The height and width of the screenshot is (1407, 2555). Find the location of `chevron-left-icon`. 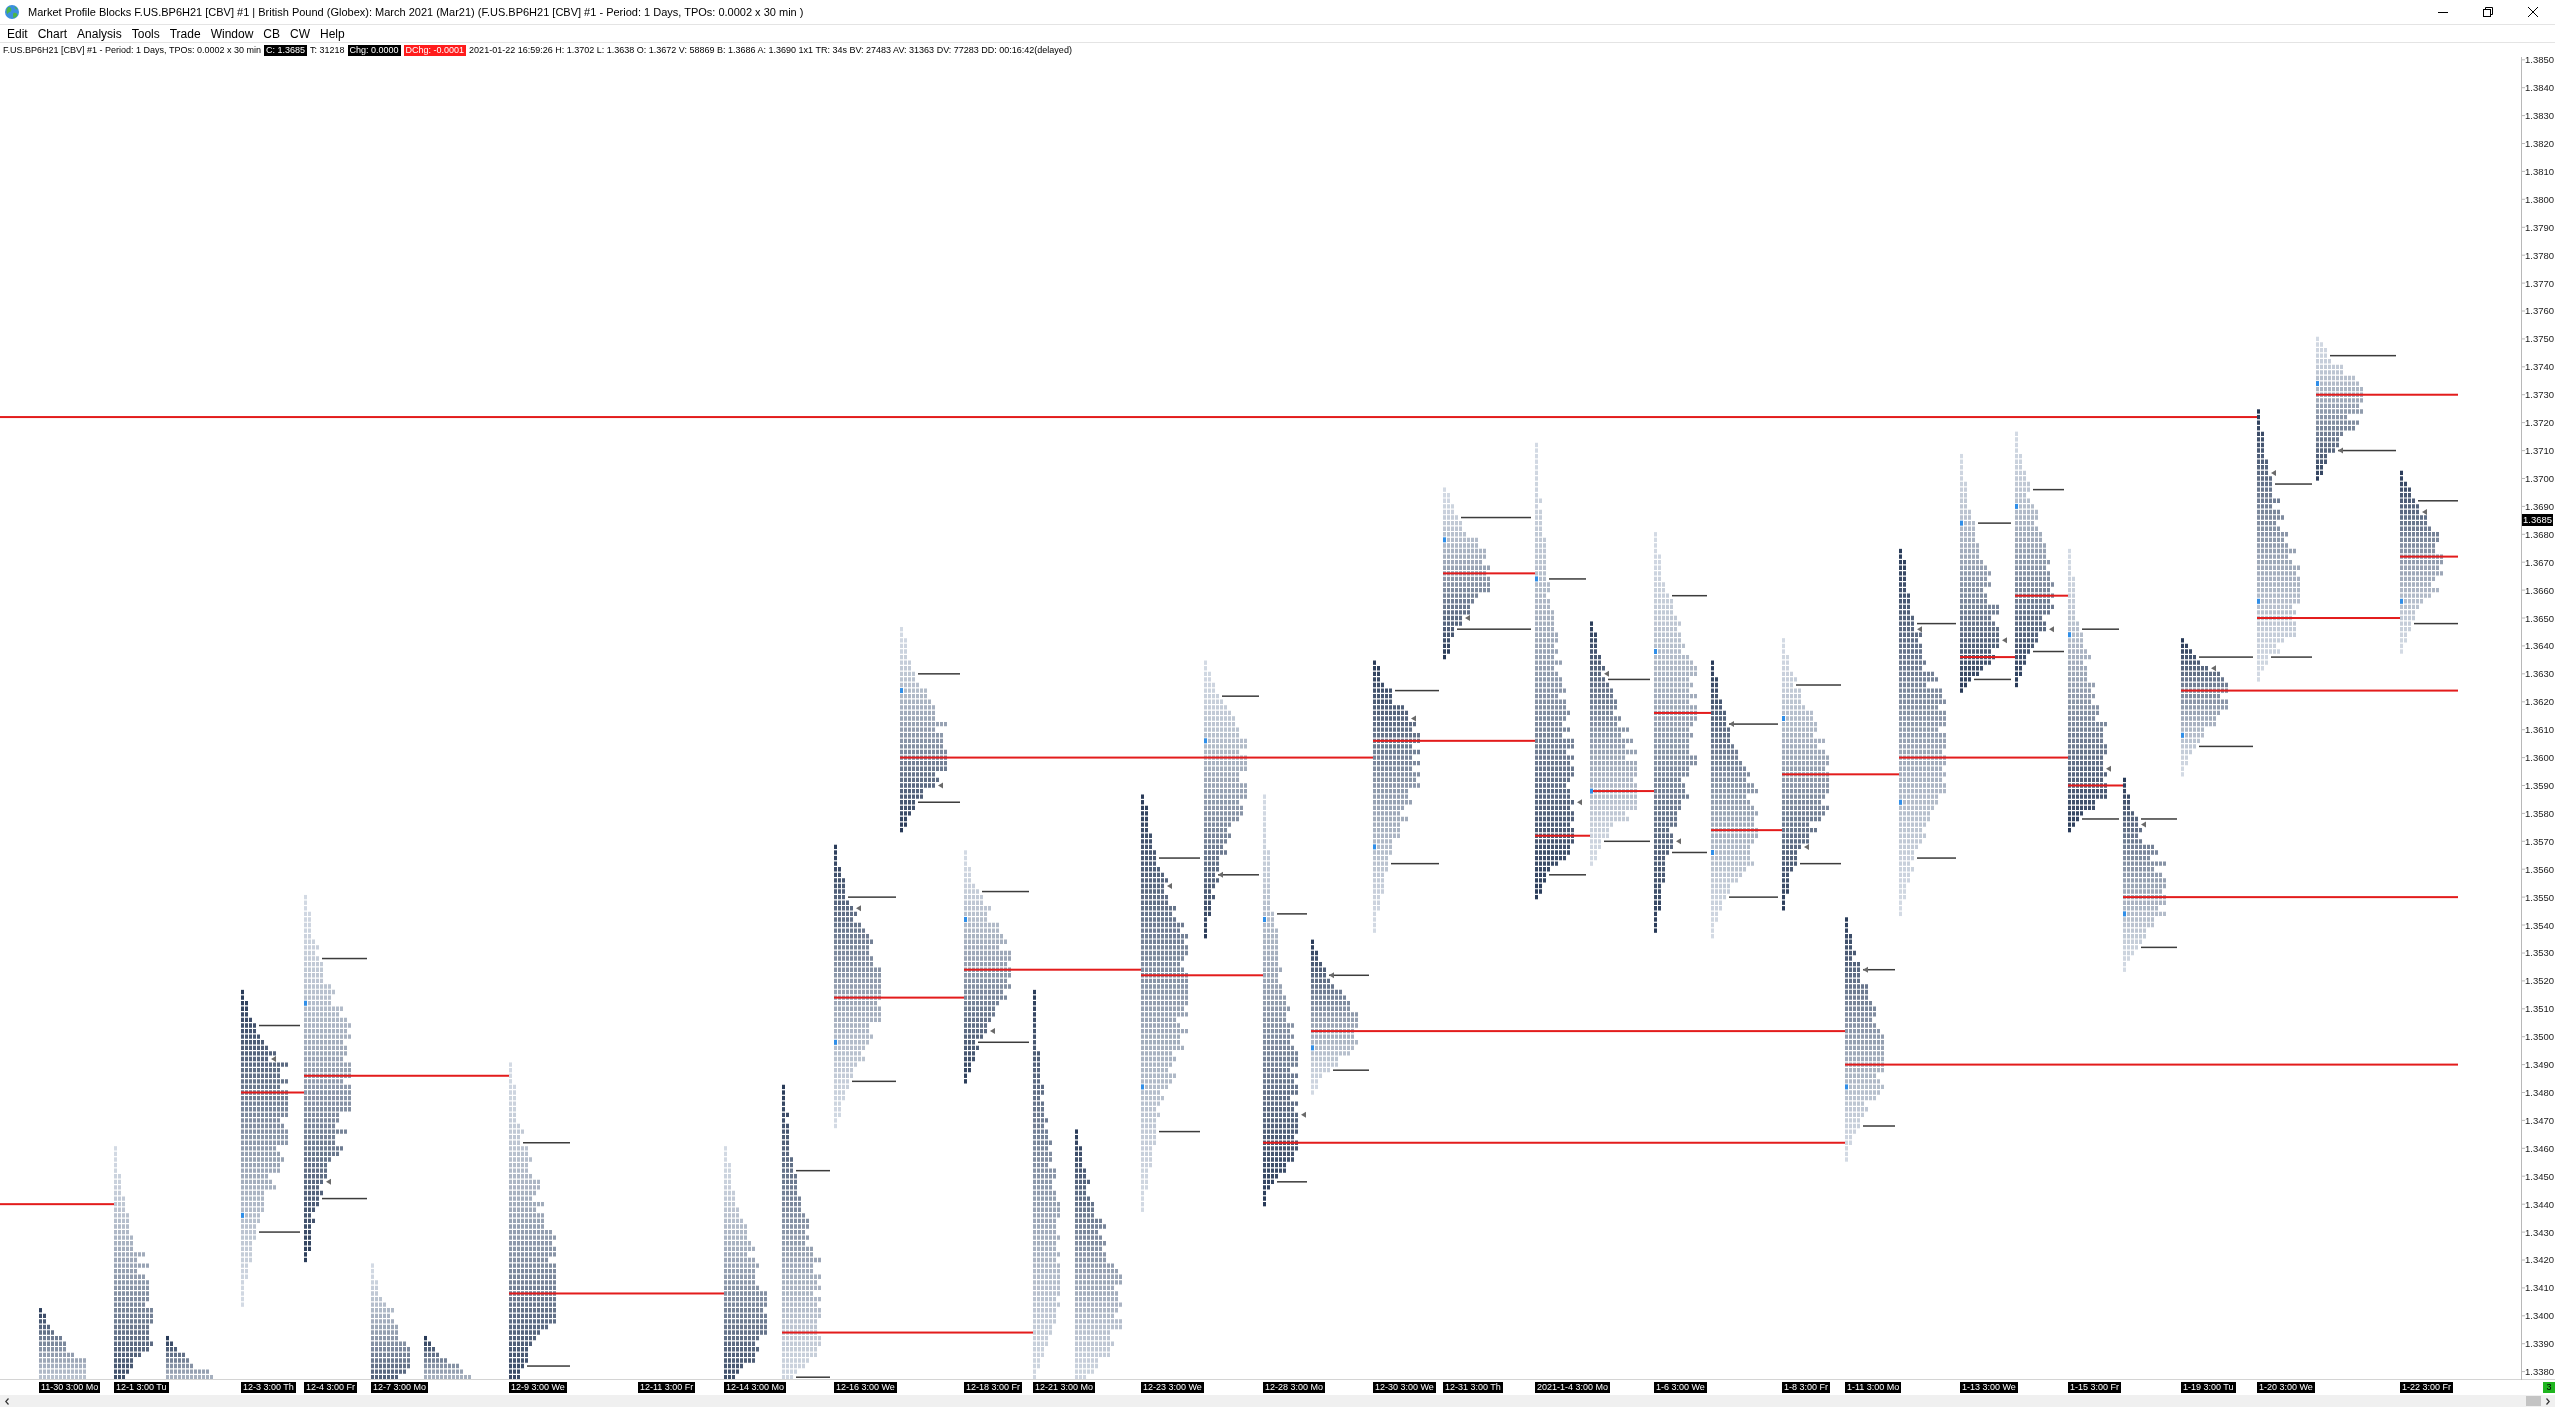

chevron-left-icon is located at coordinates (7, 1401).